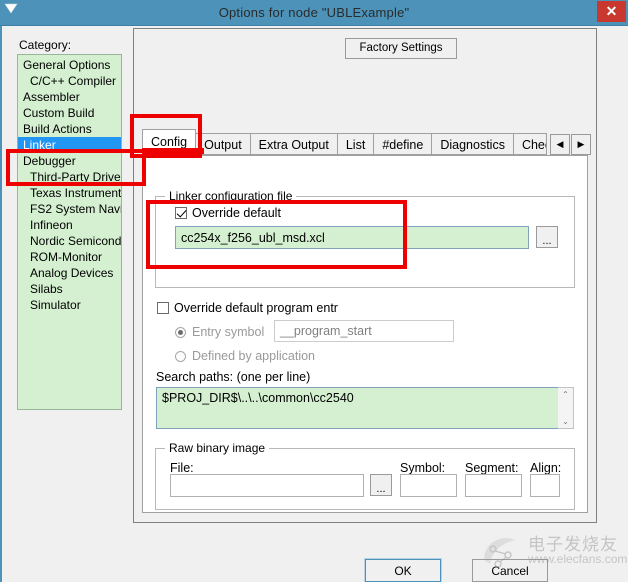 The width and height of the screenshot is (628, 582). What do you see at coordinates (293, 144) in the screenshot?
I see `tab-extra-output: Extra Output` at bounding box center [293, 144].